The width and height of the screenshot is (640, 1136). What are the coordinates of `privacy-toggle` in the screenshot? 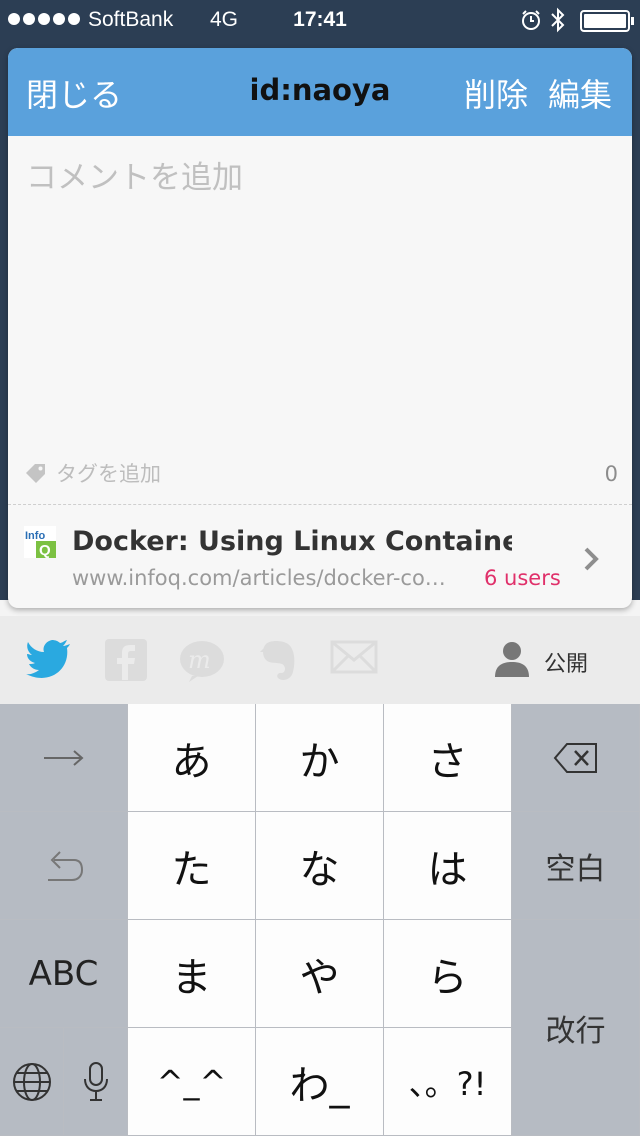 It's located at (512, 659).